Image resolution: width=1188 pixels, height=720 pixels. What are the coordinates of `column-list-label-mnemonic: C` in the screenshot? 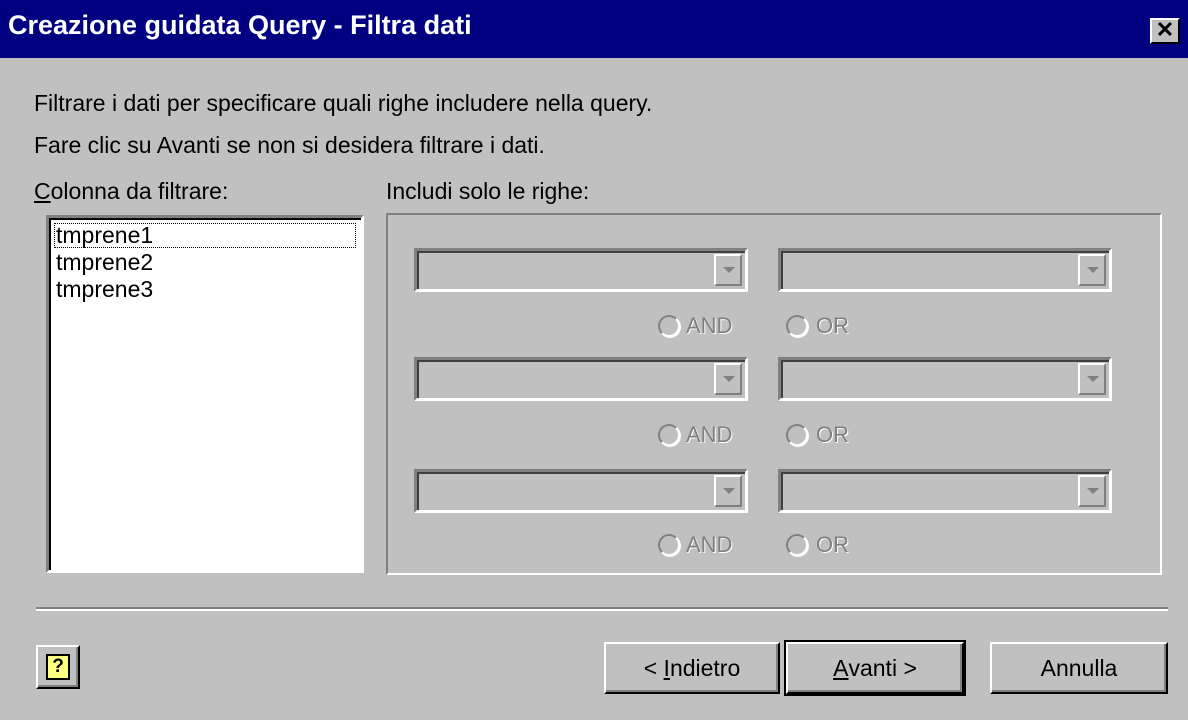 It's located at (42, 191).